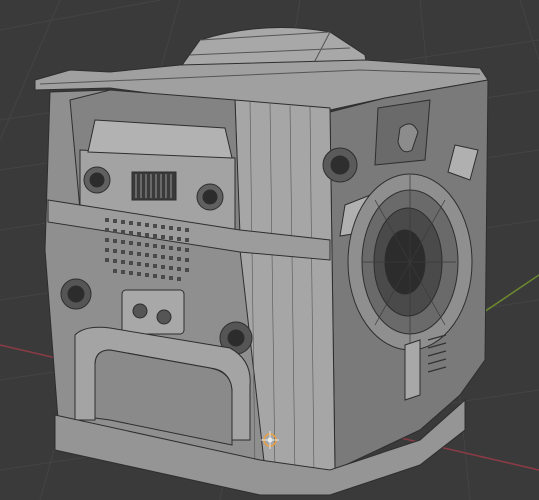 The width and height of the screenshot is (539, 500). I want to click on grille-vent, so click(154, 186).